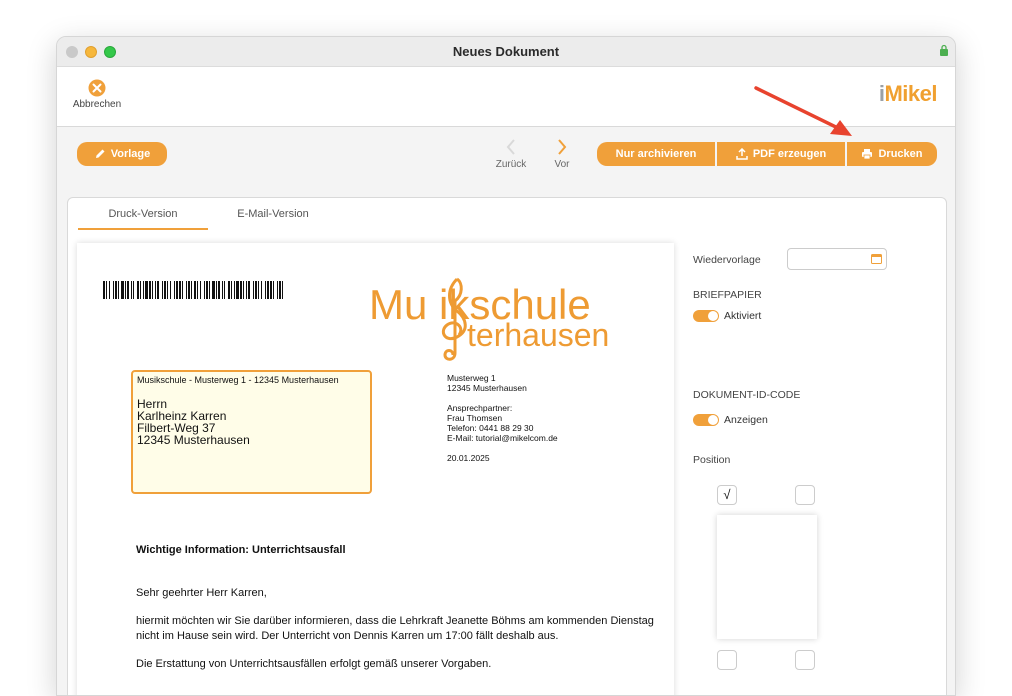 The image size is (1012, 696). Describe the element at coordinates (727, 316) in the screenshot. I see `briefpapier-toggle-row: Aktiviert` at that location.